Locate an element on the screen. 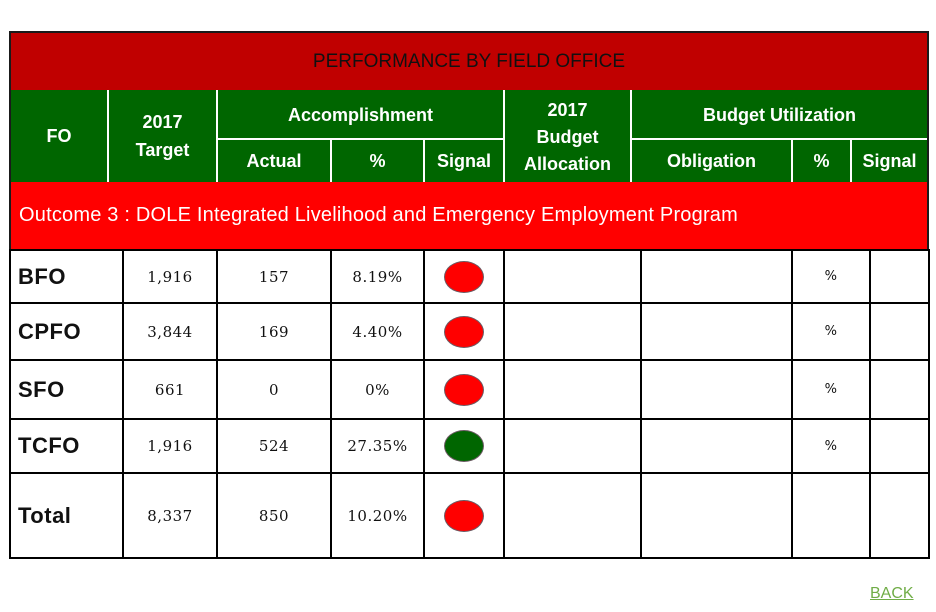  header-allocation: 2017 Budget Allocation is located at coordinates (567, 137).